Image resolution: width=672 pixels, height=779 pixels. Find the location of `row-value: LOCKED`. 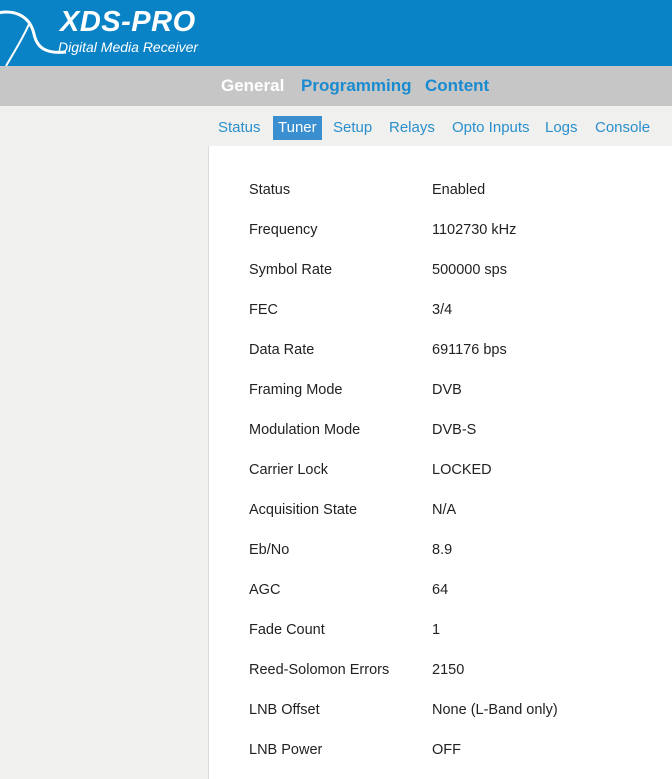

row-value: LOCKED is located at coordinates (462, 470).